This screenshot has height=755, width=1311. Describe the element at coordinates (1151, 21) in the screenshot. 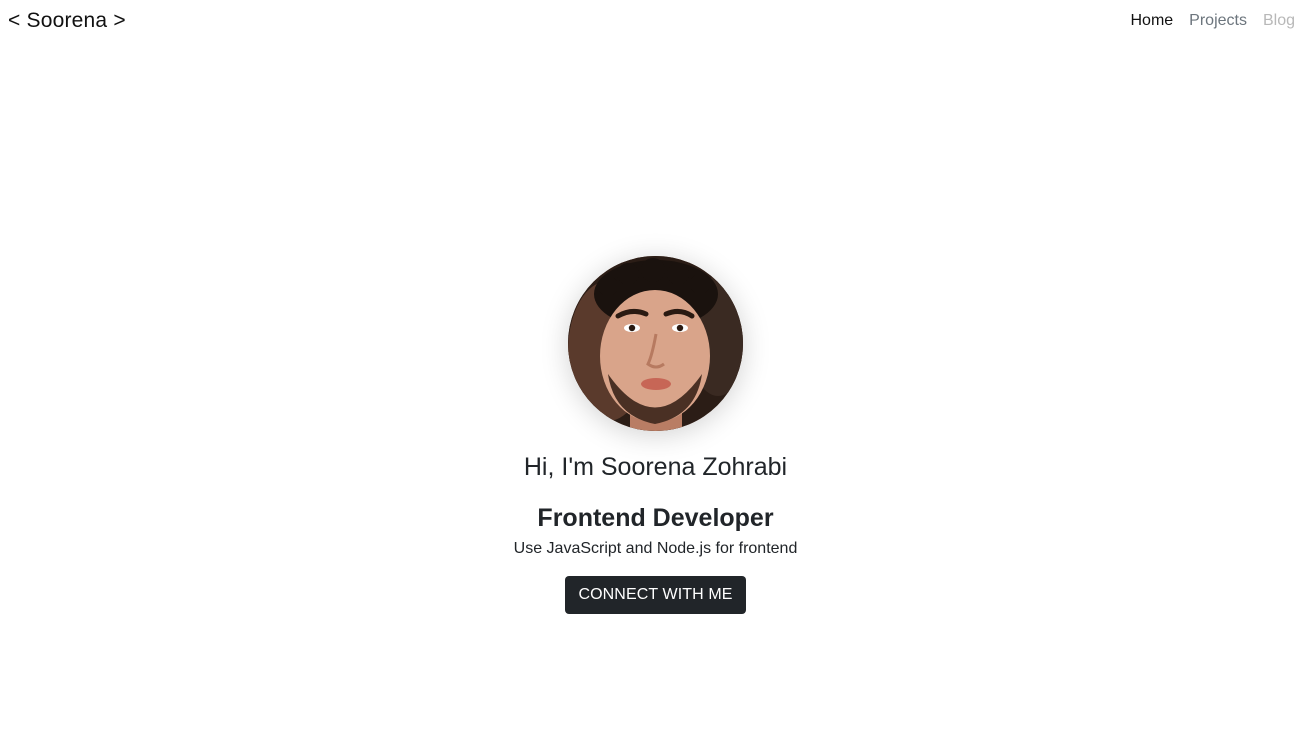

I see `nav-home: Home` at that location.